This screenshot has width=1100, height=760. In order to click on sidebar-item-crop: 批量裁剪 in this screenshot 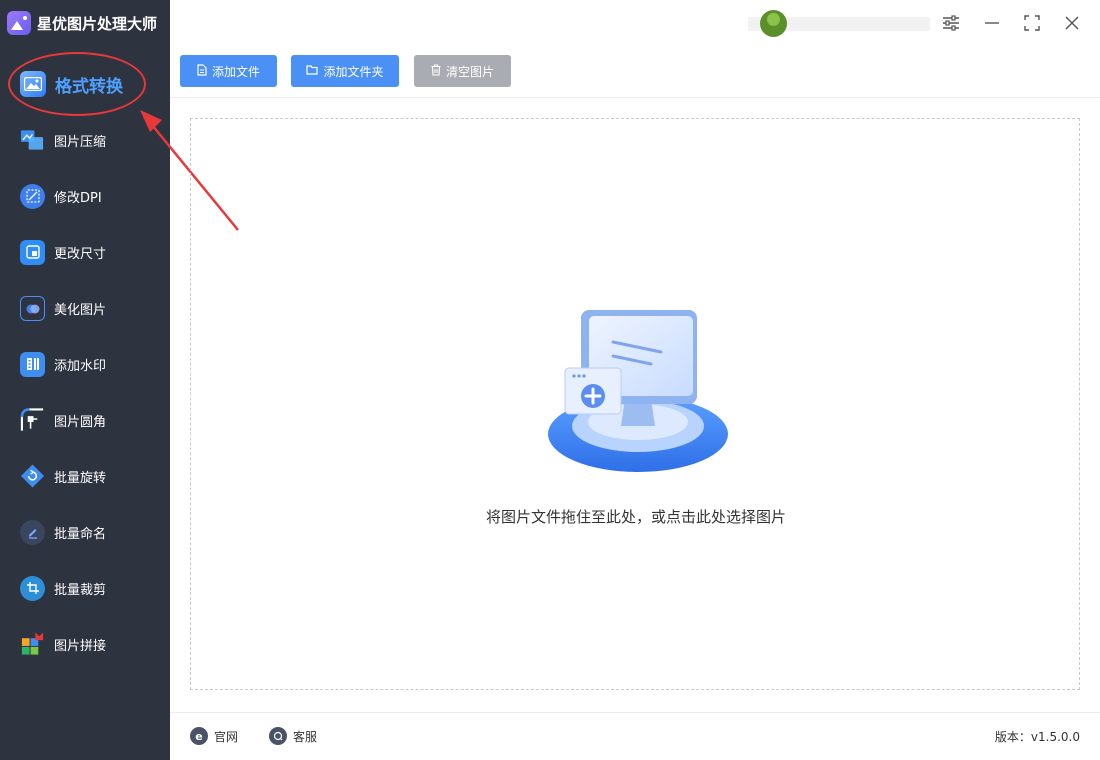, I will do `click(85, 588)`.